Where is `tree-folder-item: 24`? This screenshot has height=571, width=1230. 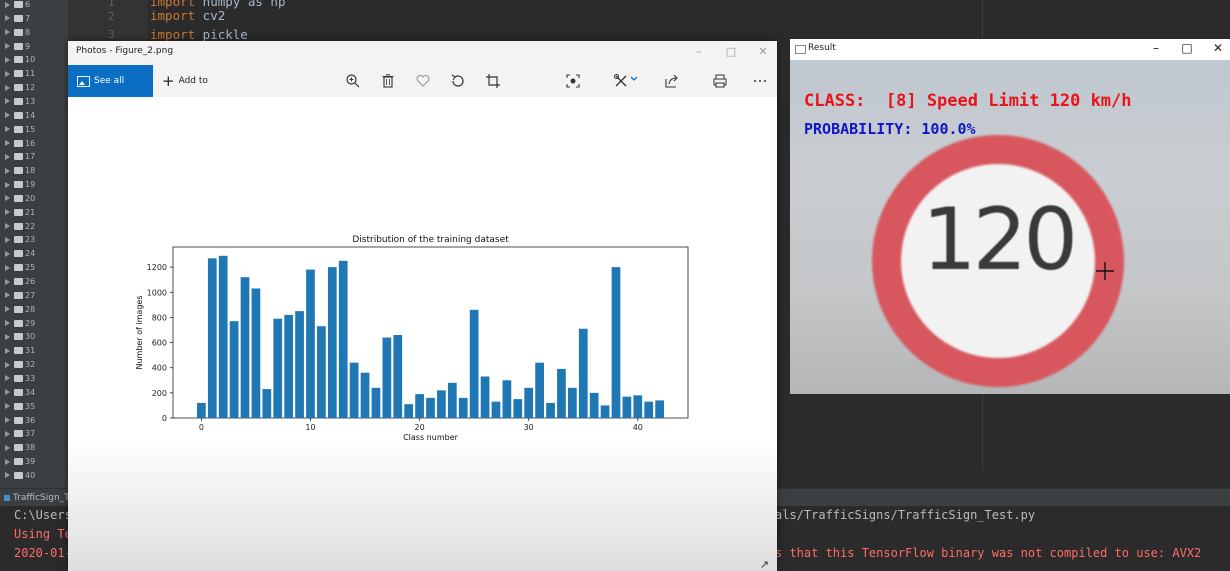
tree-folder-item: 24 is located at coordinates (17, 256).